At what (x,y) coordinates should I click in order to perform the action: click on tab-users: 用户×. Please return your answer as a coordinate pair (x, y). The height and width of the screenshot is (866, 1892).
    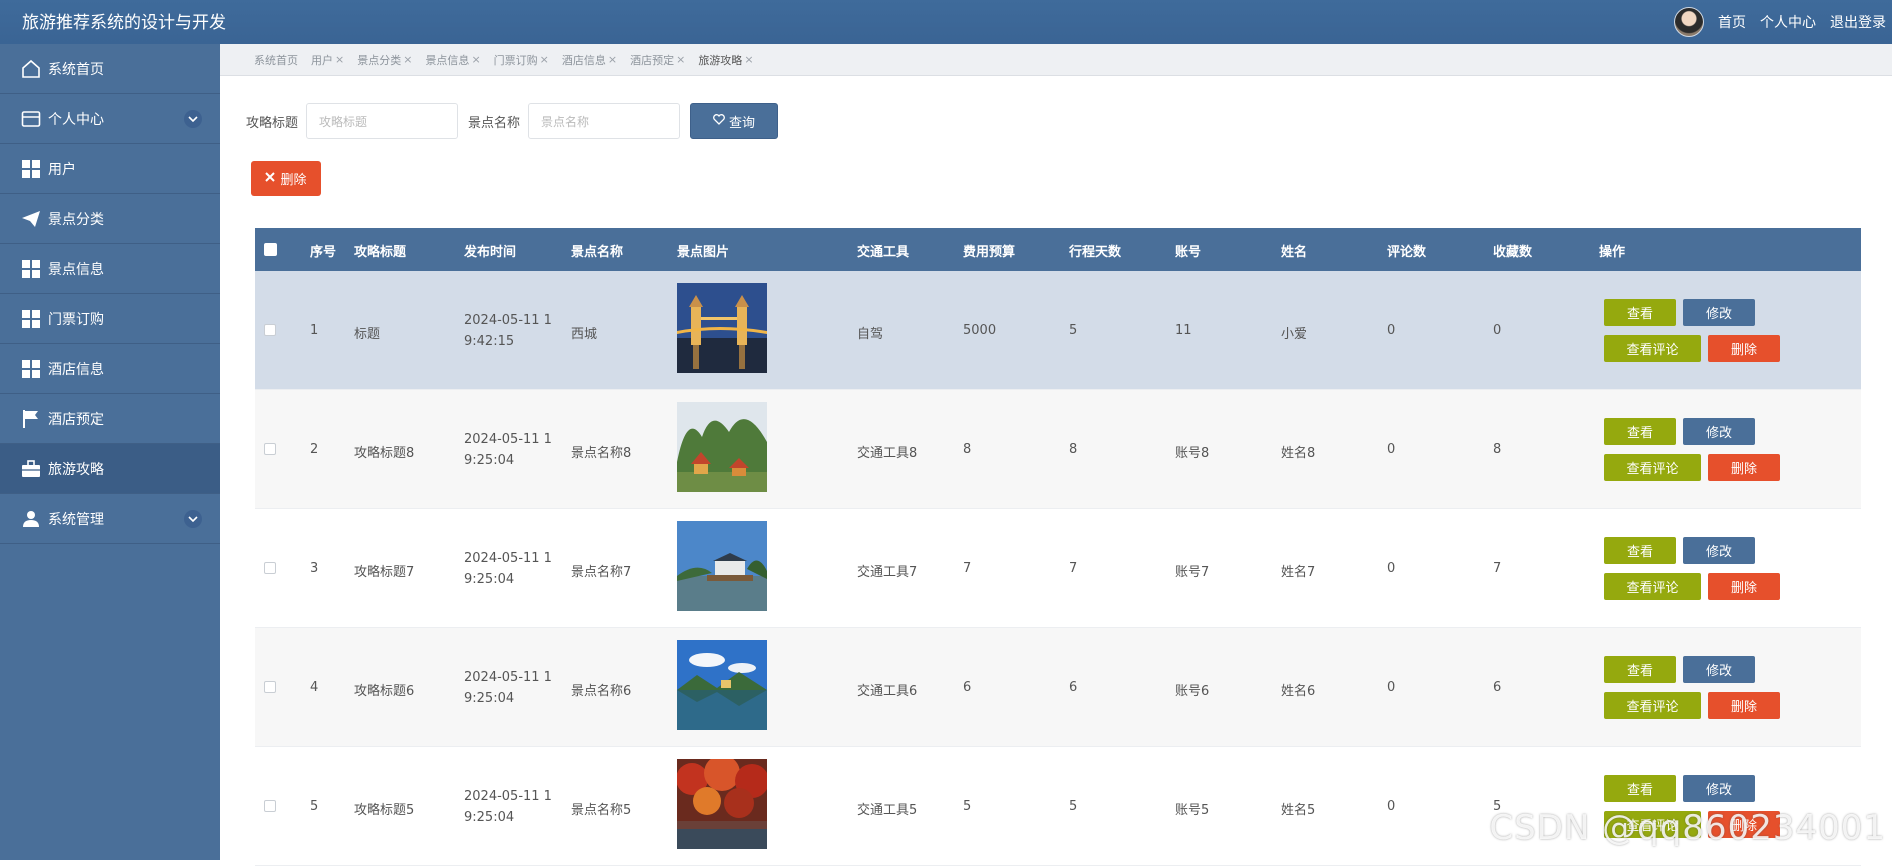
    Looking at the image, I should click on (327, 60).